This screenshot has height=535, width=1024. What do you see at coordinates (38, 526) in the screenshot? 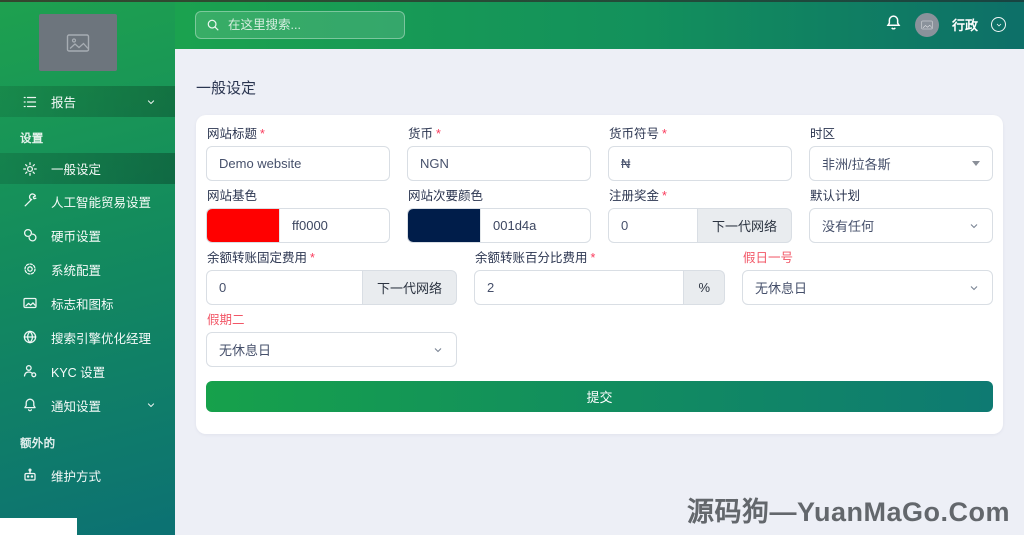
I see `bottom-left-white-box` at bounding box center [38, 526].